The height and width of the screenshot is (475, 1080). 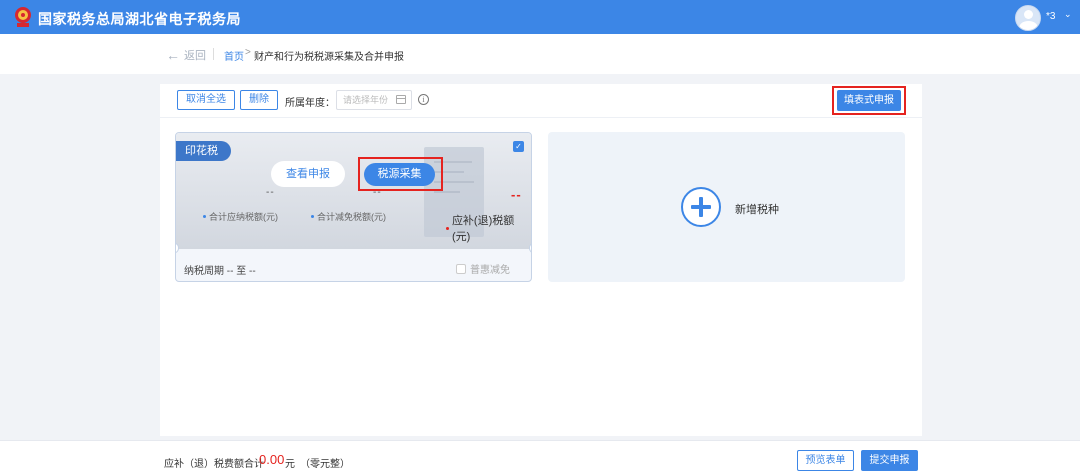 I want to click on preferential-reduction-checkbox: 普惠减免, so click(x=483, y=268).